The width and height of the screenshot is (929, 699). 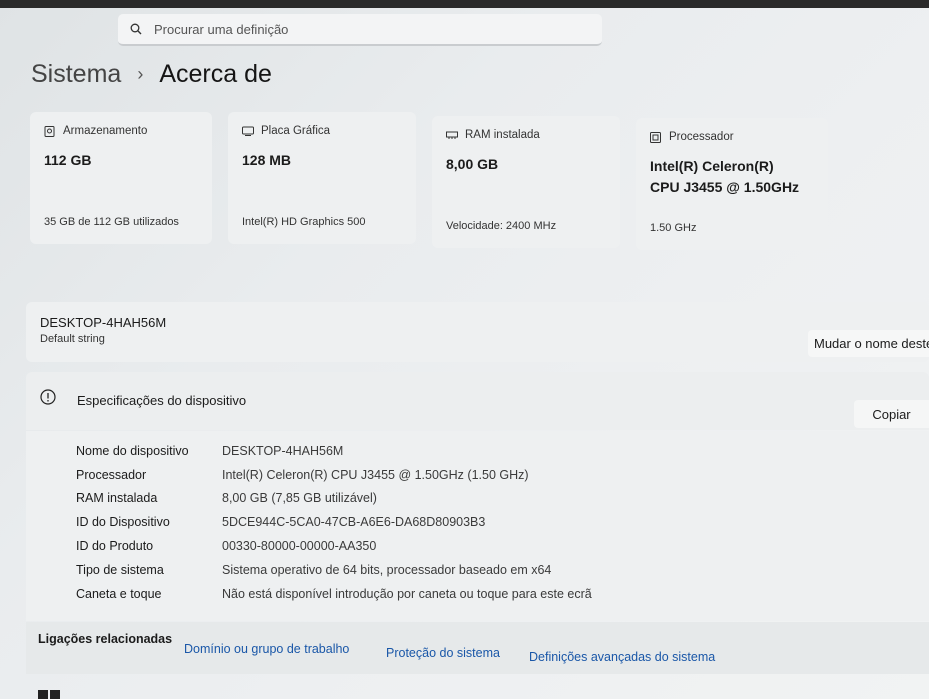 What do you see at coordinates (360, 30) in the screenshot?
I see `search-box: Procurar uma definição` at bounding box center [360, 30].